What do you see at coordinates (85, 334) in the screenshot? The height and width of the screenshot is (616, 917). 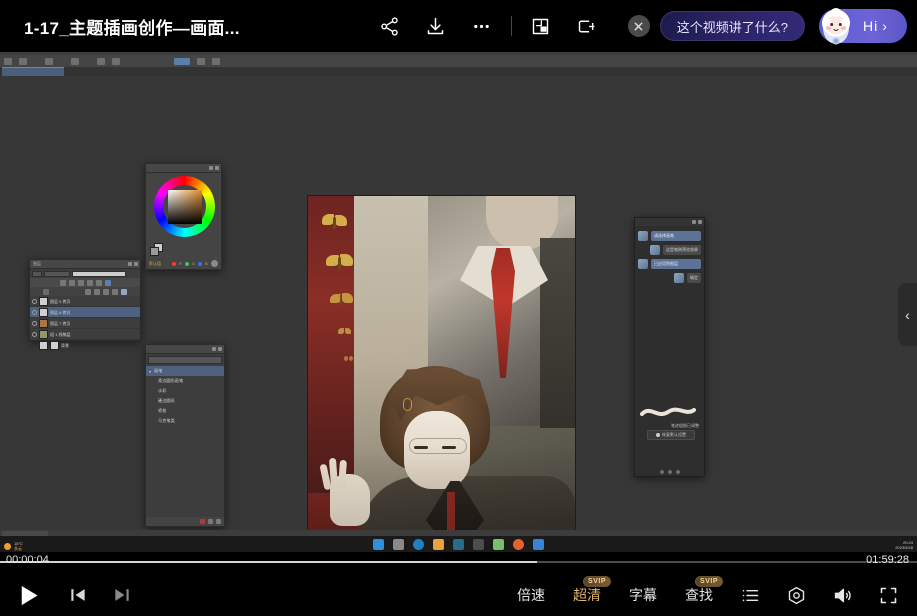 I see `layer-row: 组 1 线稿层` at bounding box center [85, 334].